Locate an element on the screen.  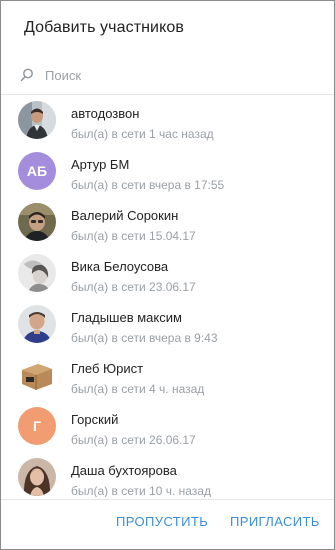
contact-row: Глеб Юрист был(а) в сети 4 ч. назад is located at coordinates (167, 375).